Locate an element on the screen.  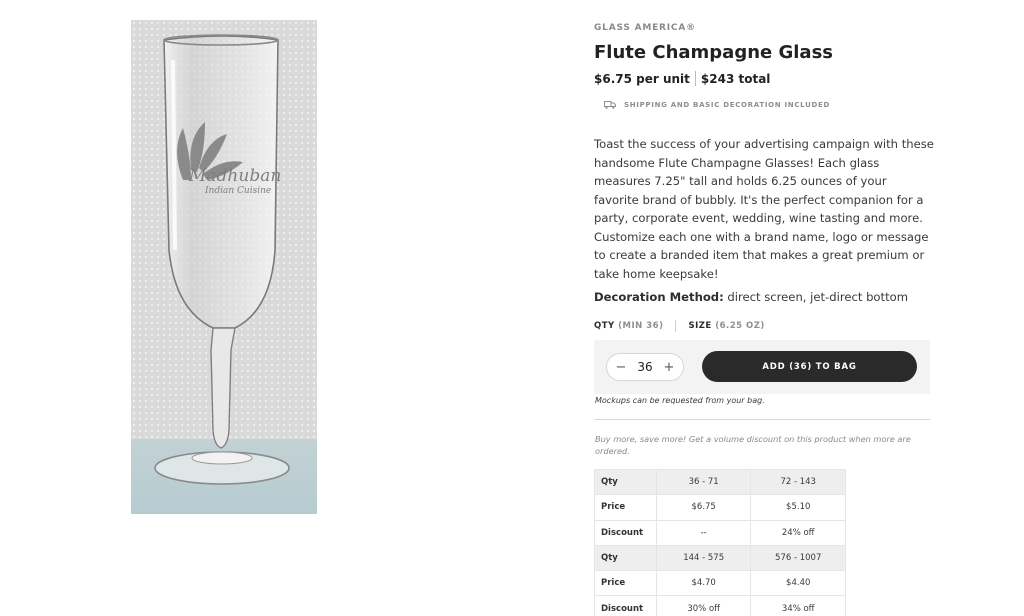
shipping-text: SHIPPING AND BASIC DECORATION INCLUDED is located at coordinates (727, 105).